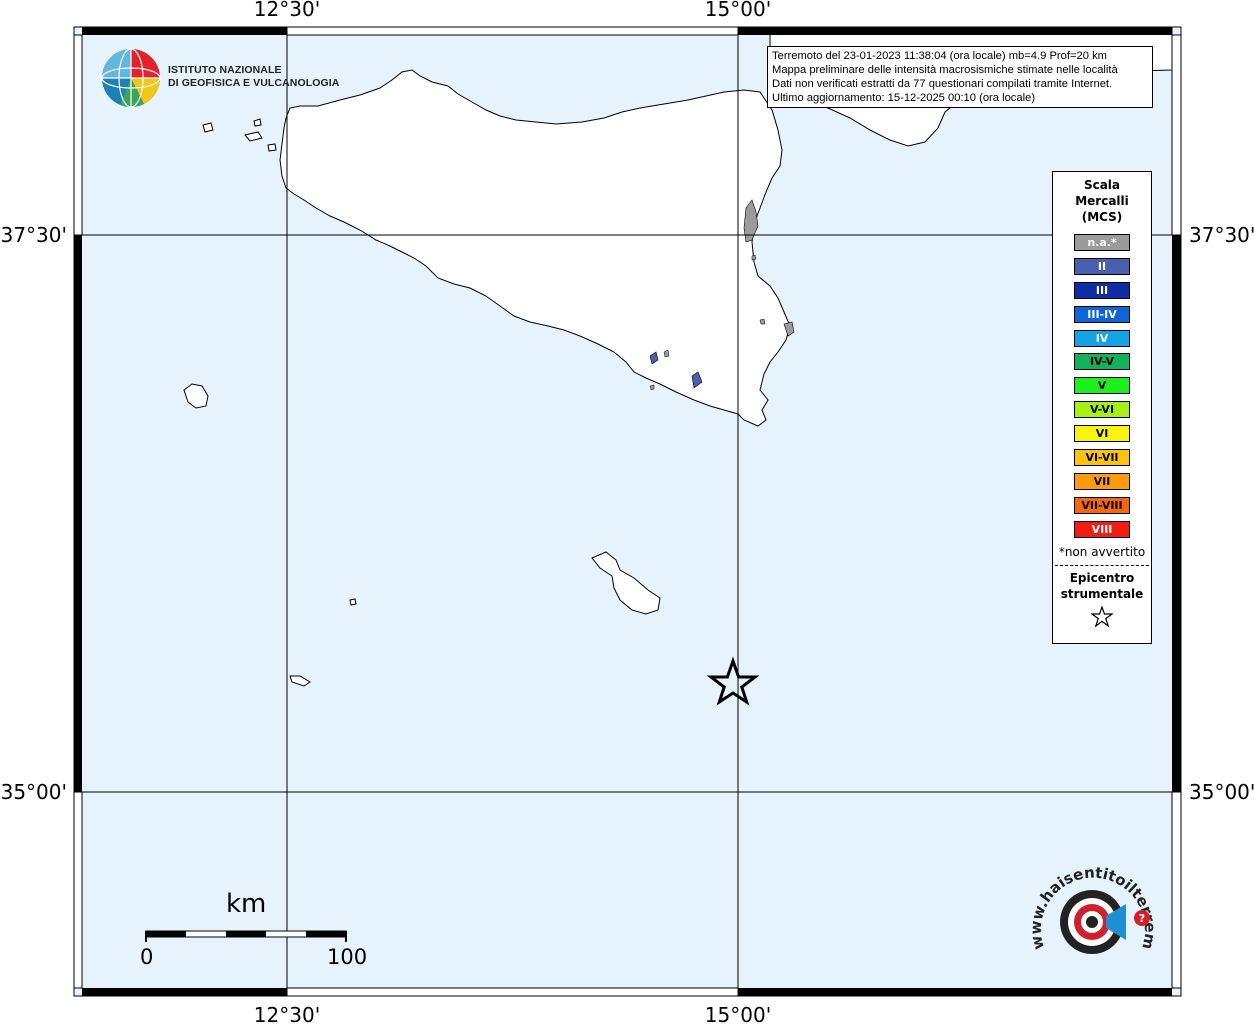  I want to click on legend-epicenter-label: Epicentro strumentale, so click(1102, 586).